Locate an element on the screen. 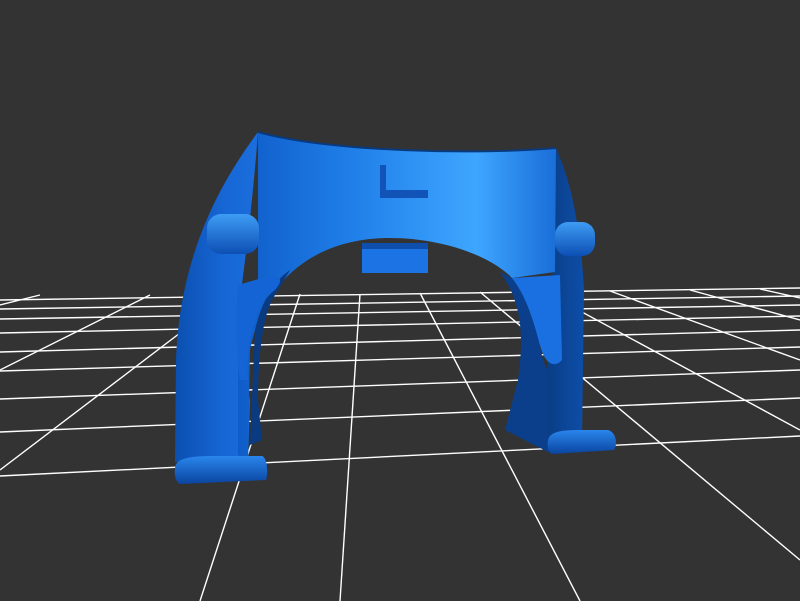 The width and height of the screenshot is (800, 601). right-peg is located at coordinates (575, 239).